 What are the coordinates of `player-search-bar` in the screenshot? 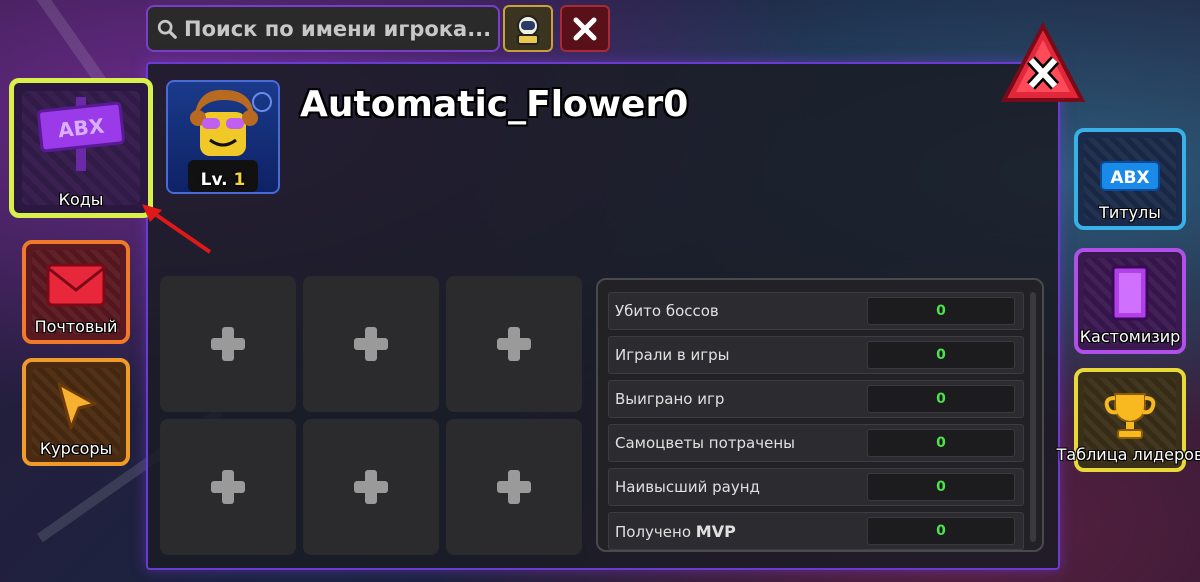 It's located at (323, 28).